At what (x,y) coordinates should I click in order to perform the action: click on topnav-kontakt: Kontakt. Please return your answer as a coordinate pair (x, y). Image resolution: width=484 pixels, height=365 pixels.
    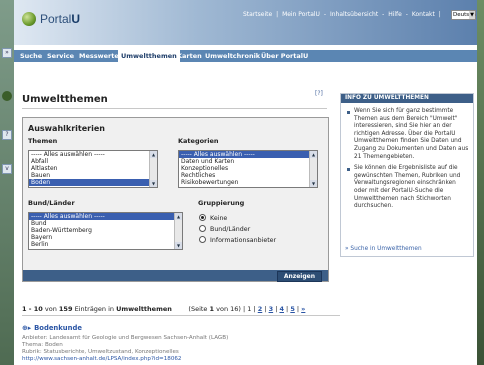
    Looking at the image, I should click on (423, 14).